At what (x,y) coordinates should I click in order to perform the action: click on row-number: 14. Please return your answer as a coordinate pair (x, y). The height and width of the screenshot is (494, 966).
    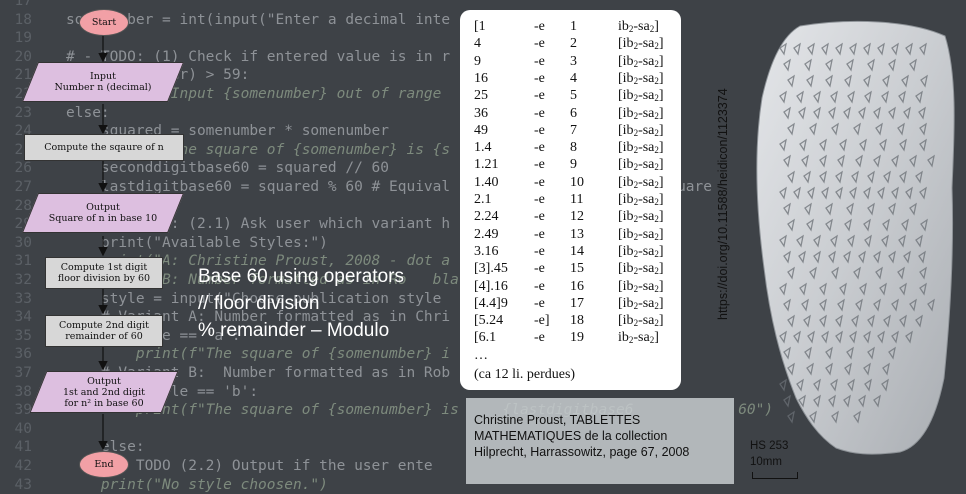
    Looking at the image, I should click on (577, 251).